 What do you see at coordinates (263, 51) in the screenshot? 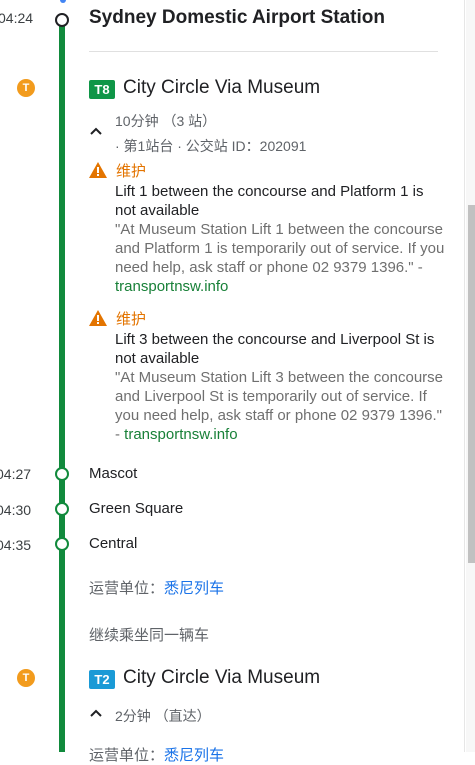
I see `divider` at bounding box center [263, 51].